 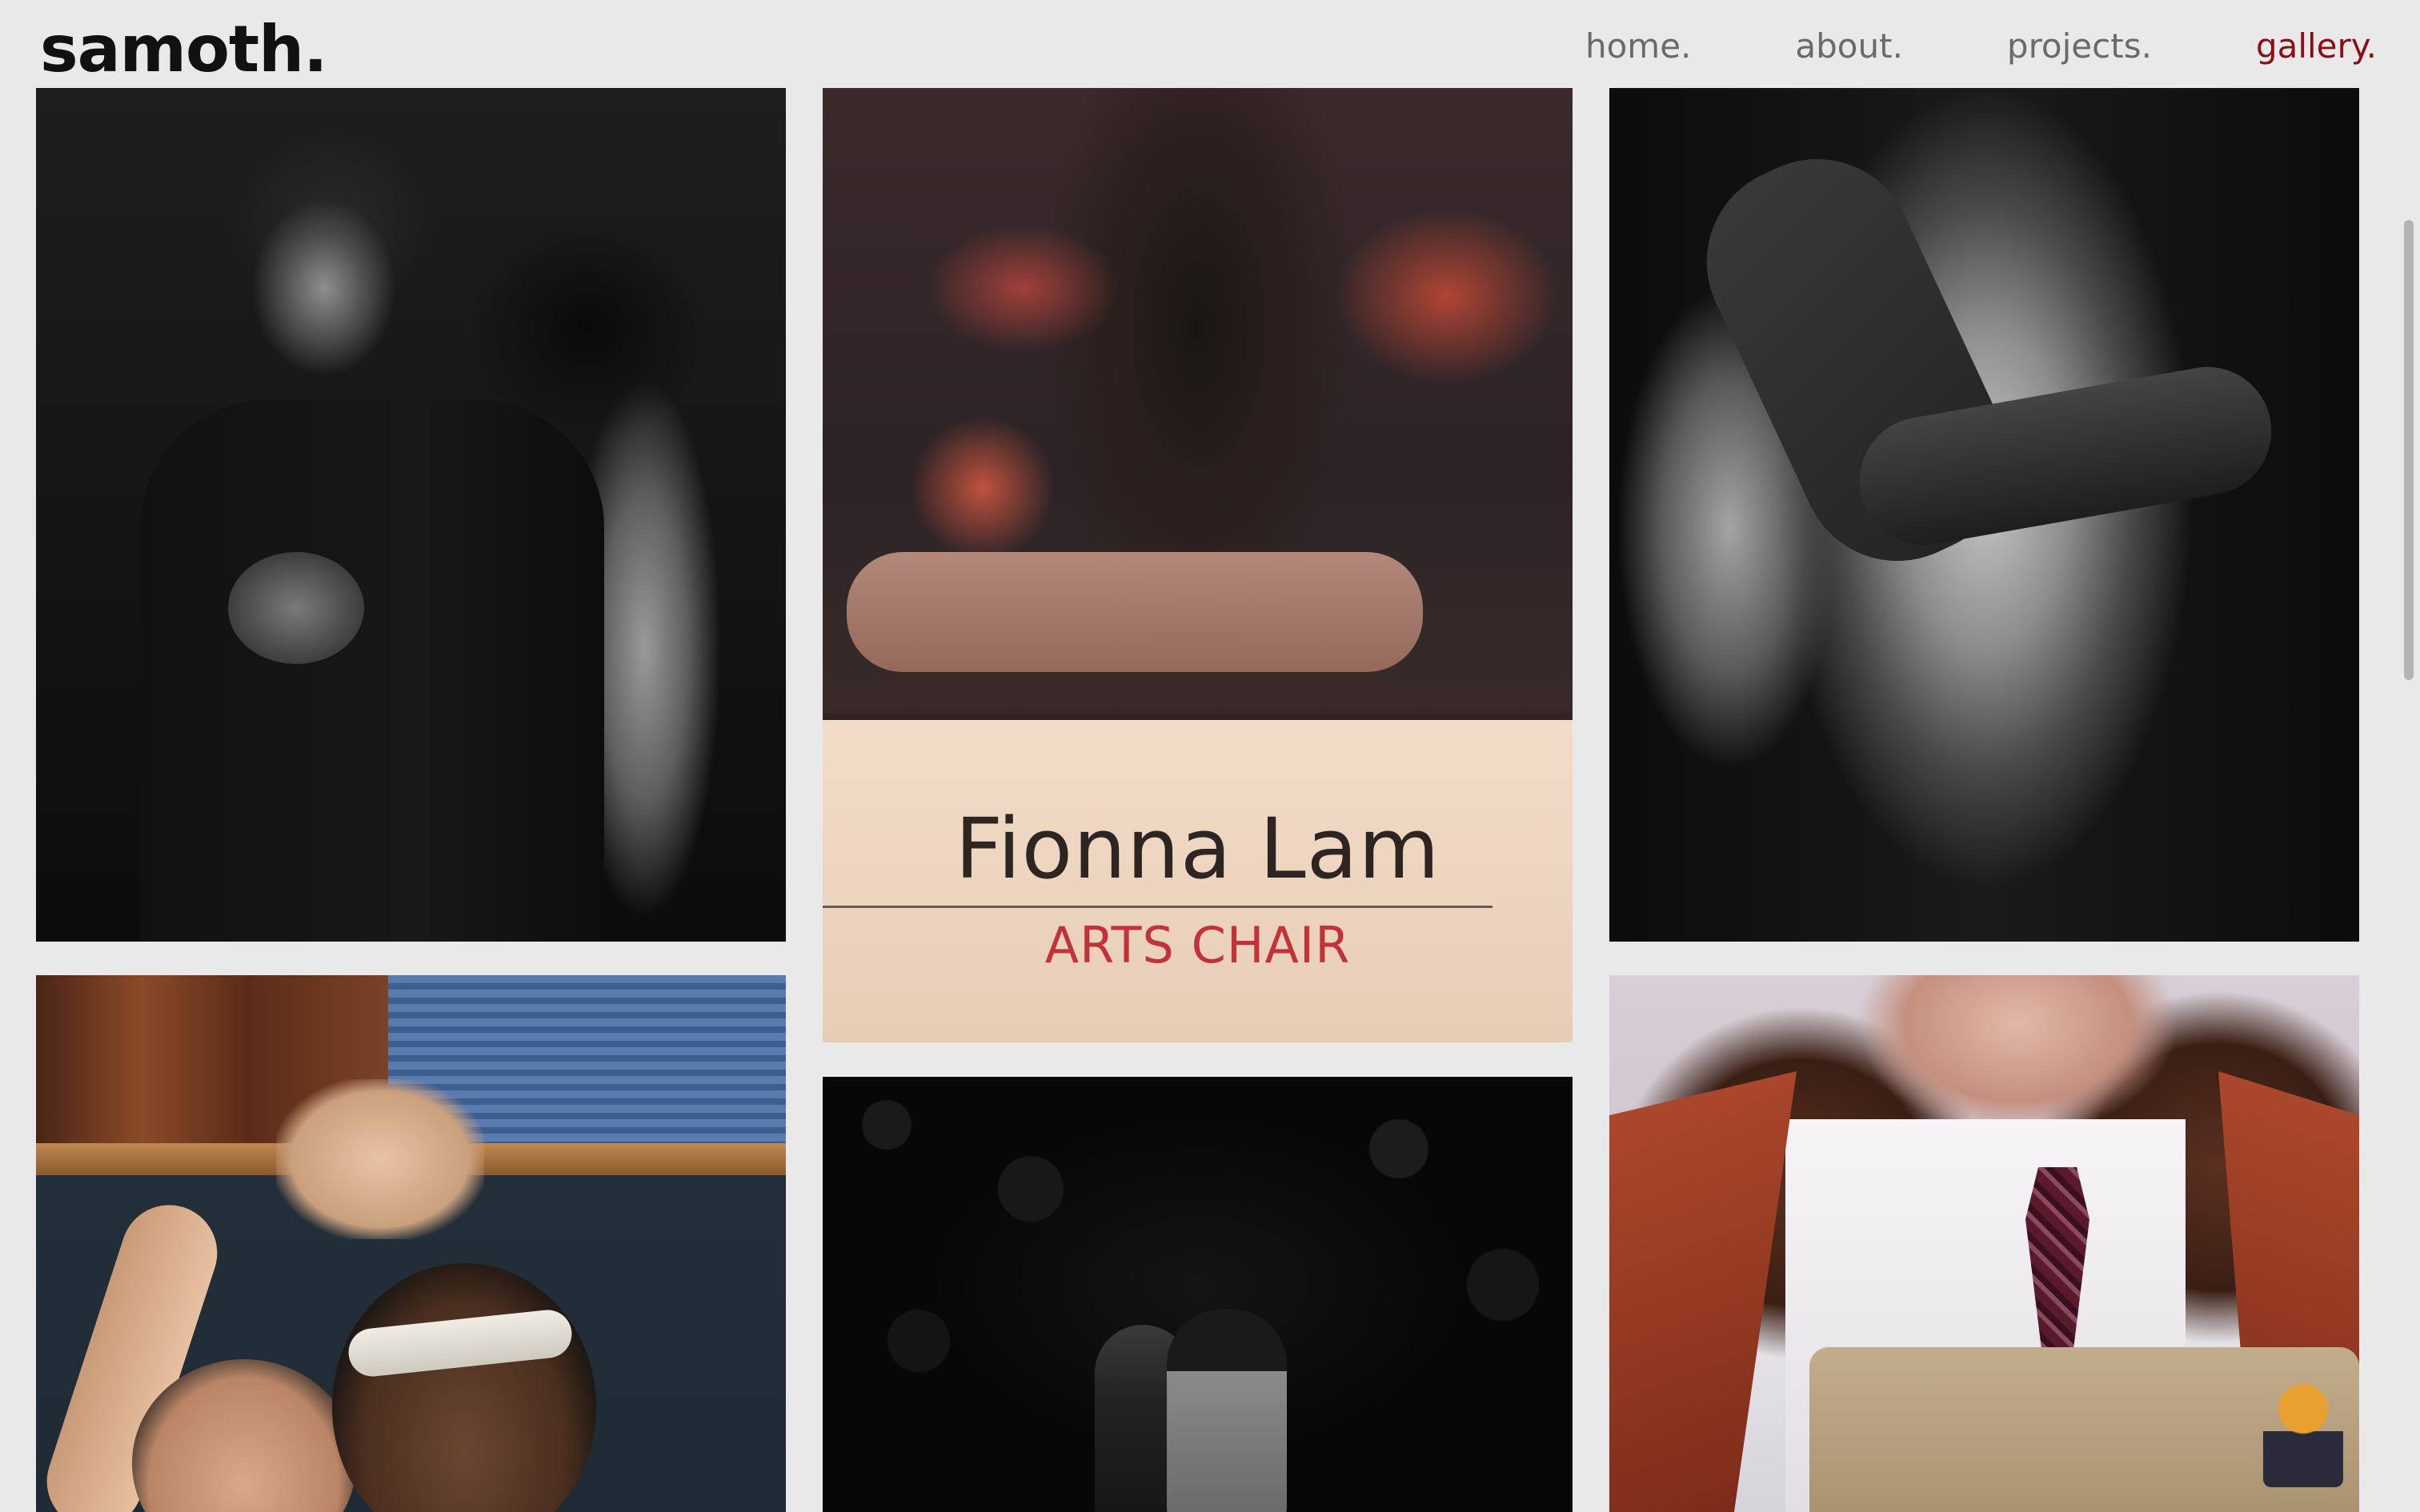 I want to click on site-logo: samoth., so click(x=184, y=49).